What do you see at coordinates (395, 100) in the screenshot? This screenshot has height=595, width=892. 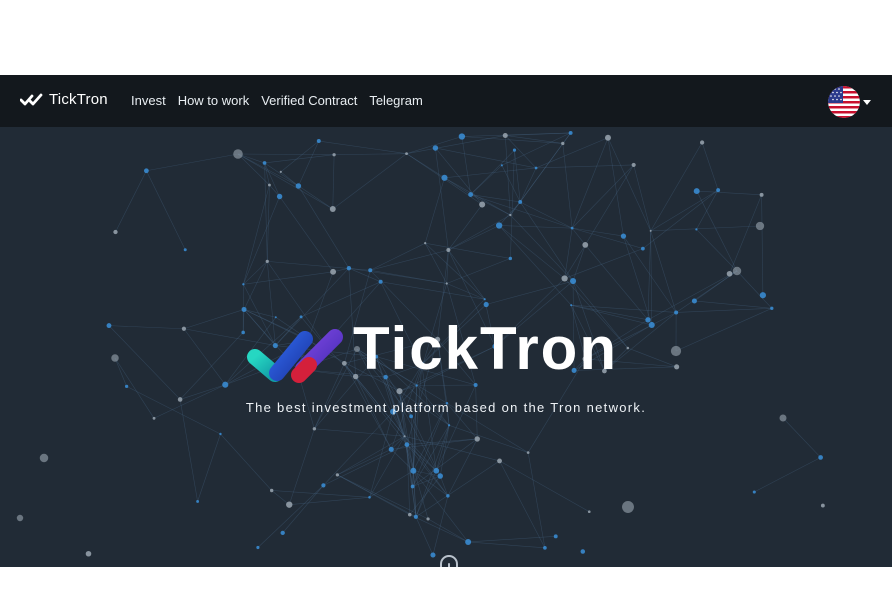 I see `nav-link-telegram: Telegram` at bounding box center [395, 100].